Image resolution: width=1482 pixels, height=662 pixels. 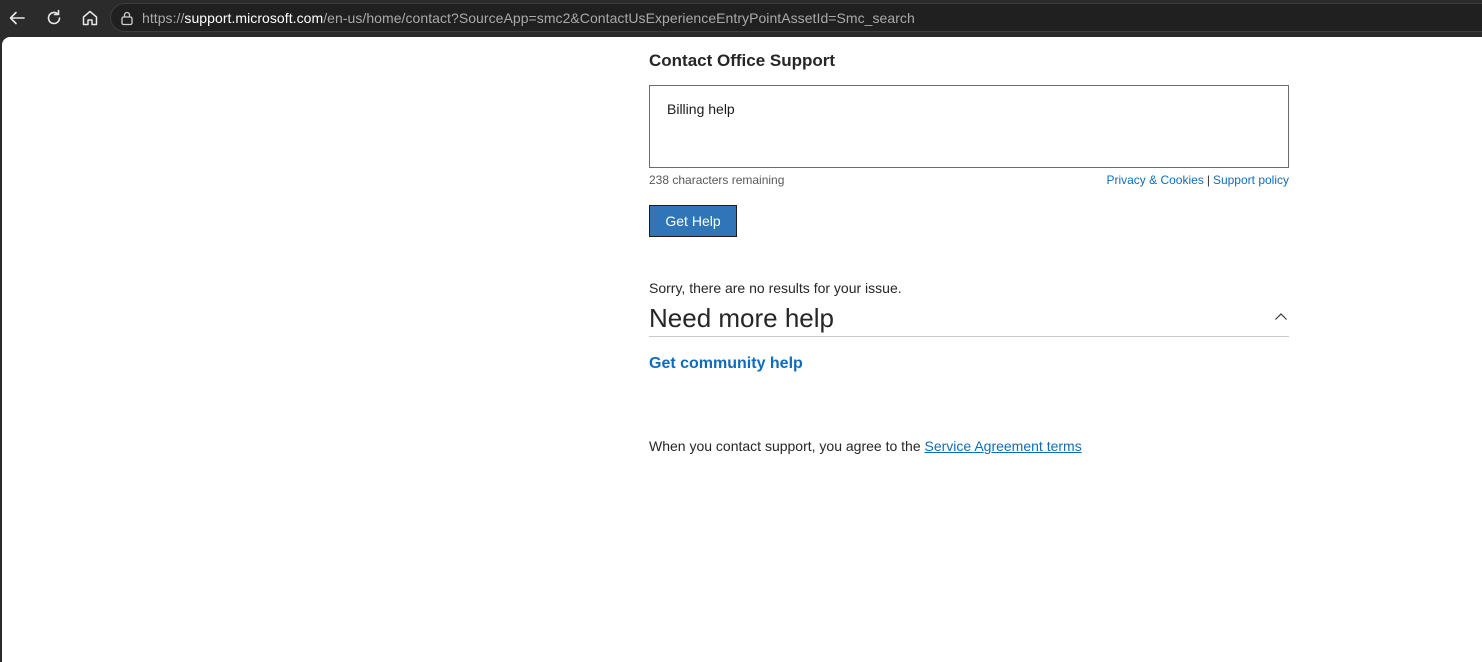 I want to click on back-arrow-icon, so click(x=17, y=18).